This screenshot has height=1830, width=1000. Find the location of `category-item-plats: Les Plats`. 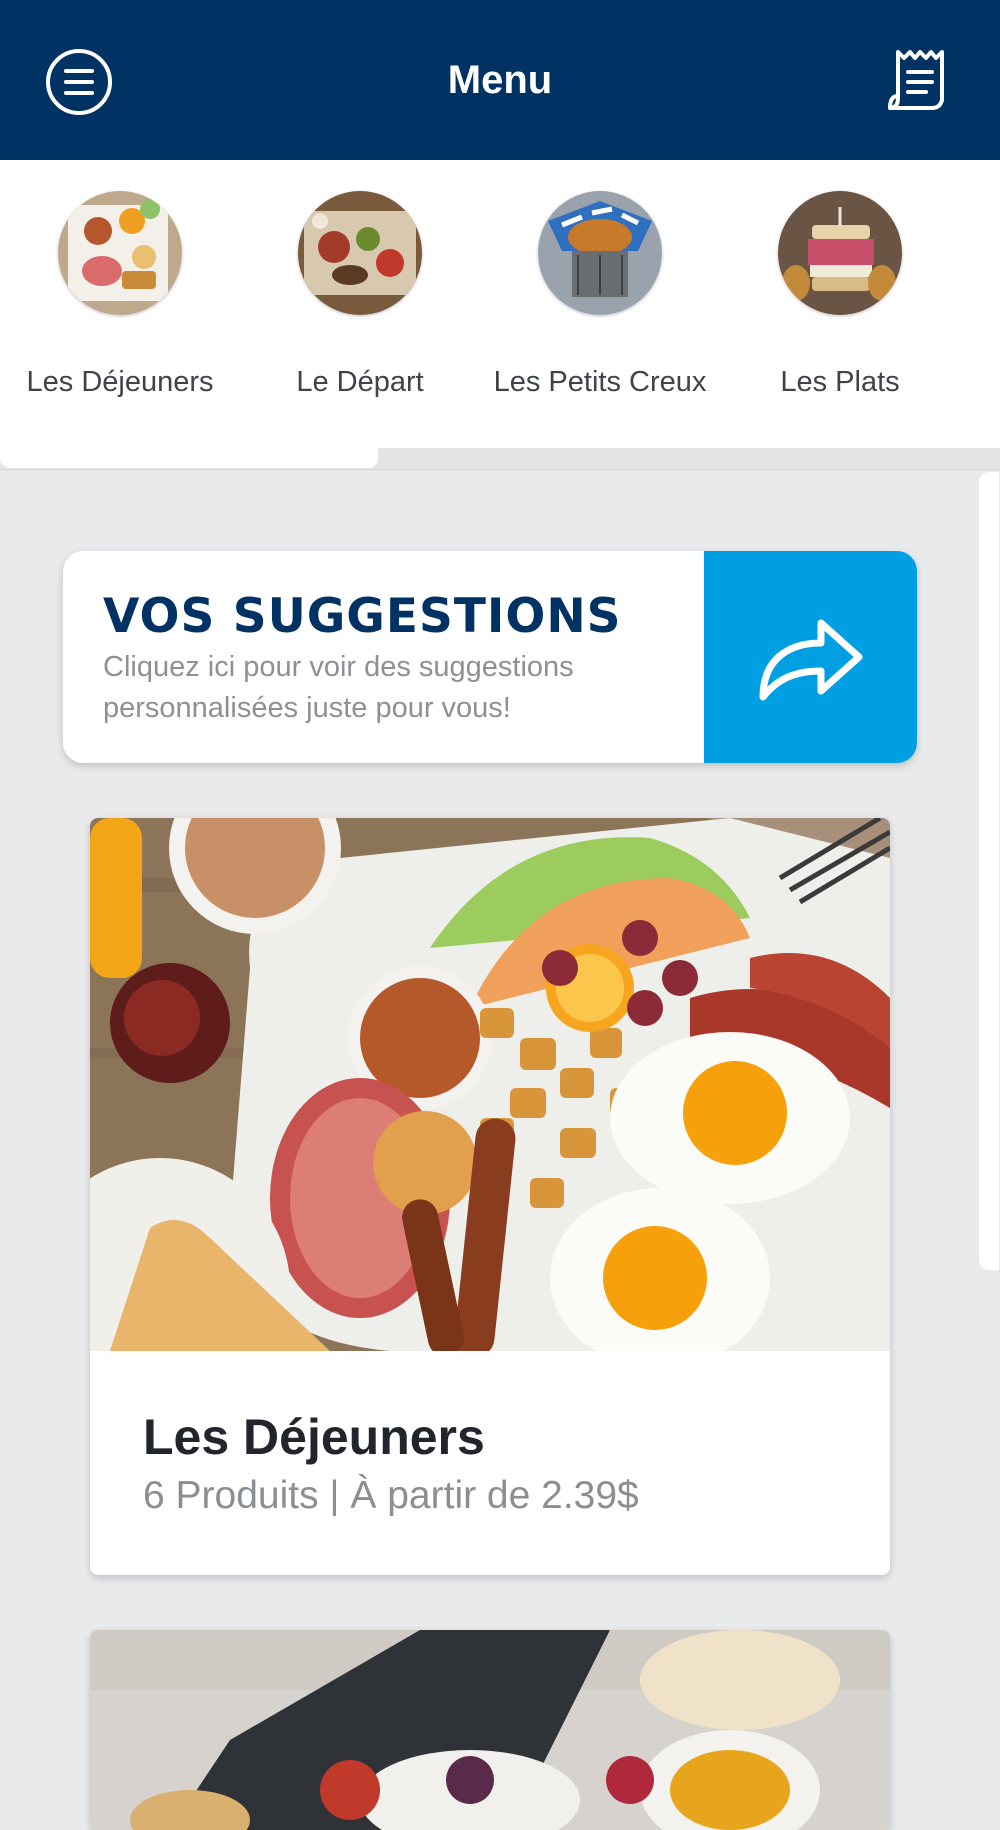

category-item-plats: Les Plats is located at coordinates (840, 311).